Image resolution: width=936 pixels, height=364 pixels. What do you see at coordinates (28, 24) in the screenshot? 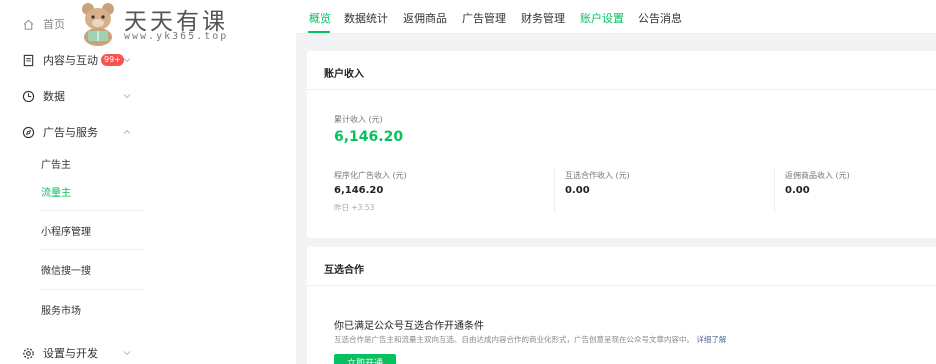
I see `home-icon` at bounding box center [28, 24].